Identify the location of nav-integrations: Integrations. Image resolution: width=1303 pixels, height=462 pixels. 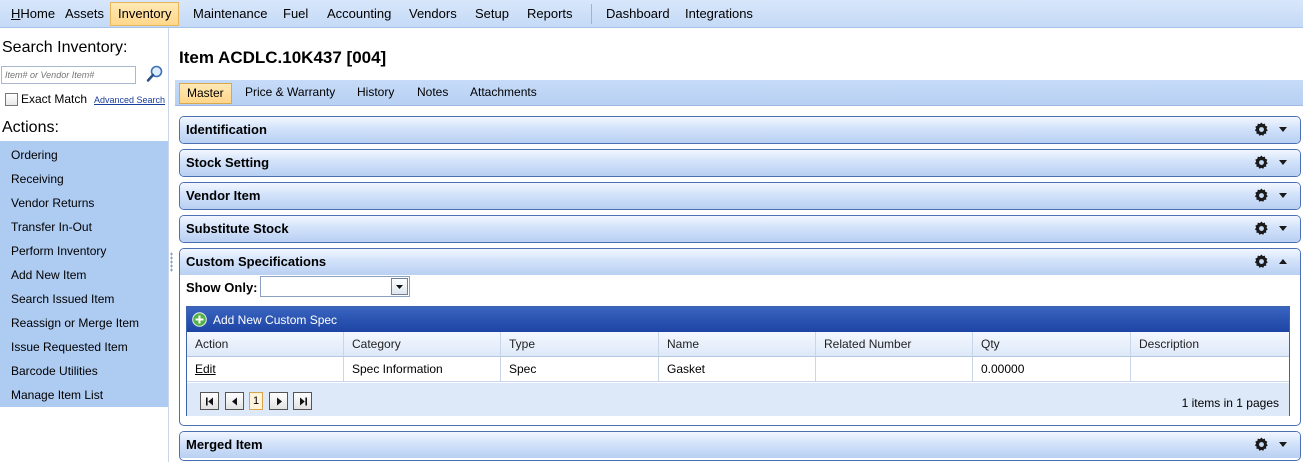
(719, 14).